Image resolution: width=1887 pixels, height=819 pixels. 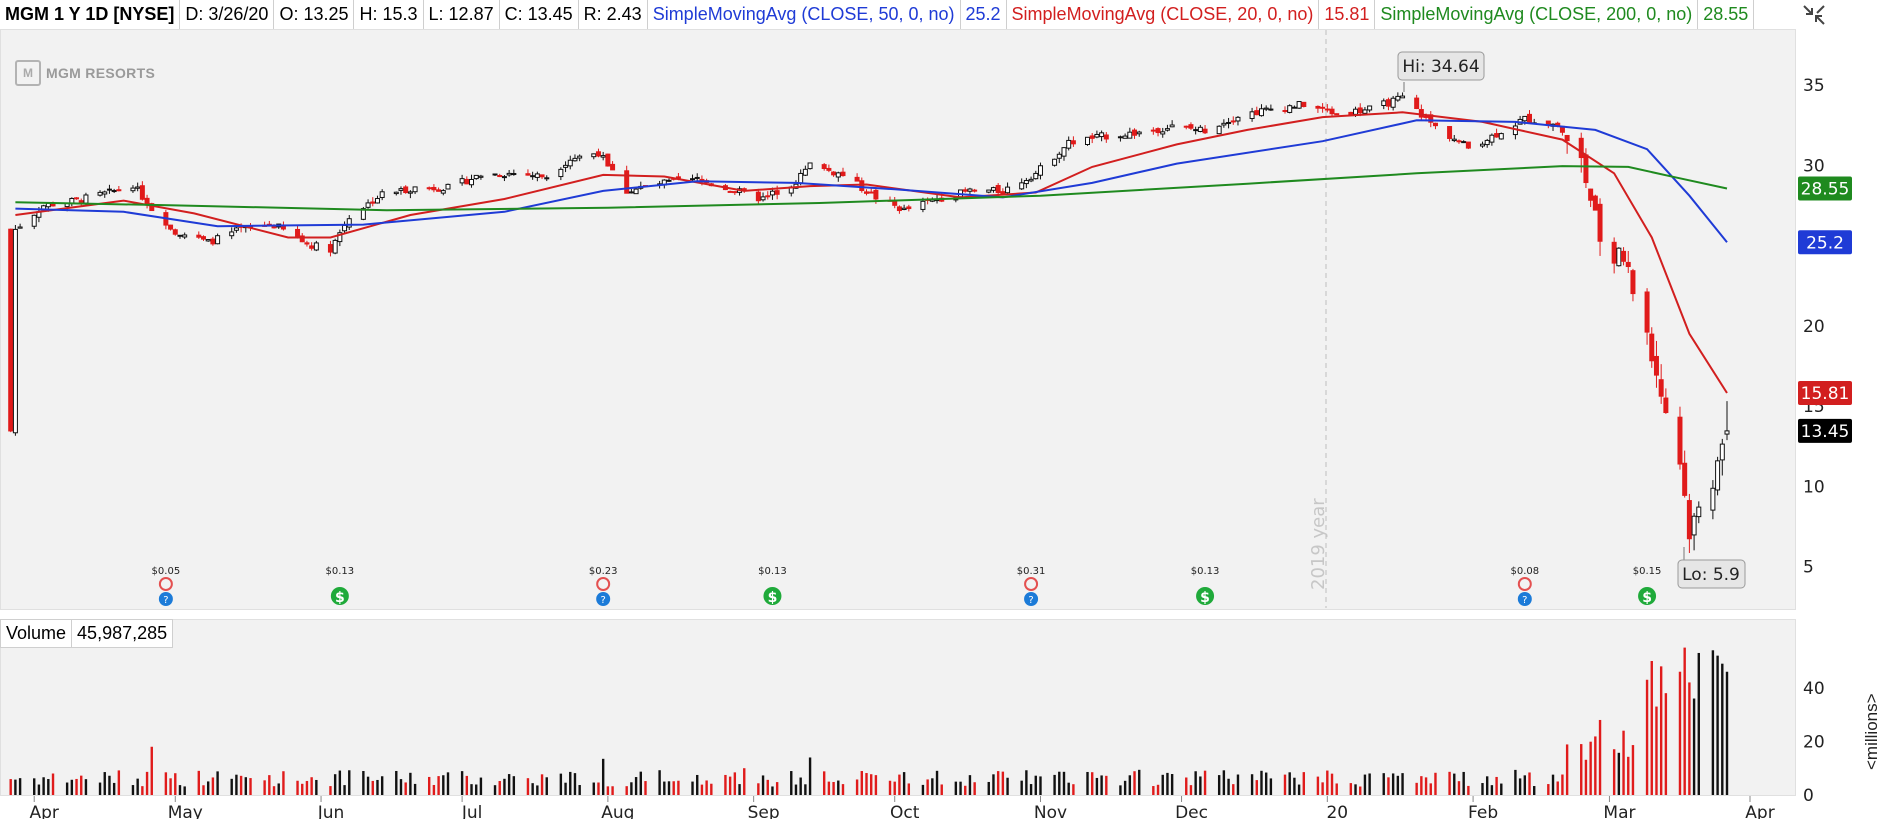 I want to click on sma50-value: 25.2, so click(x=984, y=14).